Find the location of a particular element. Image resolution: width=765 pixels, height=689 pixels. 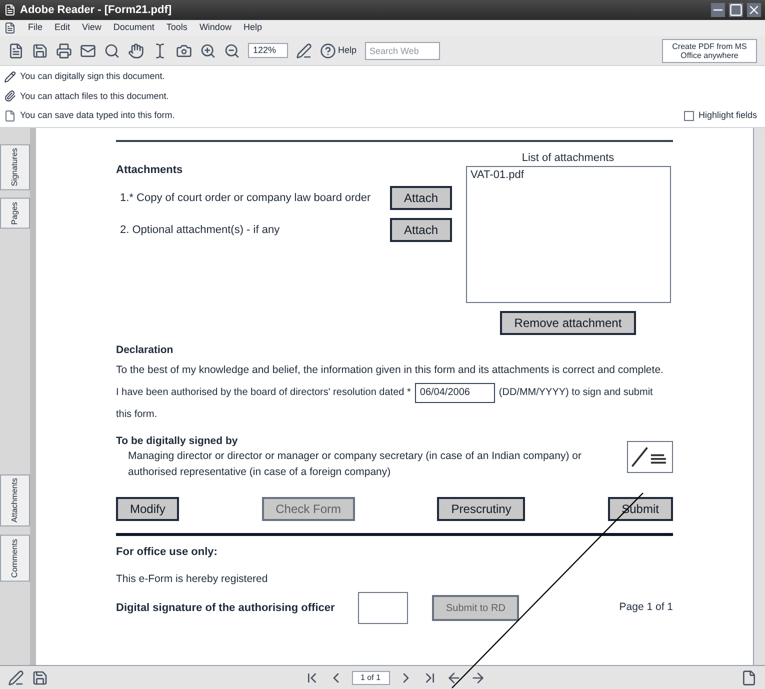

declaration-text: To the best of my knowledge and belief, the information given in this form and its attachments is correct and complete. is located at coordinates (390, 370).